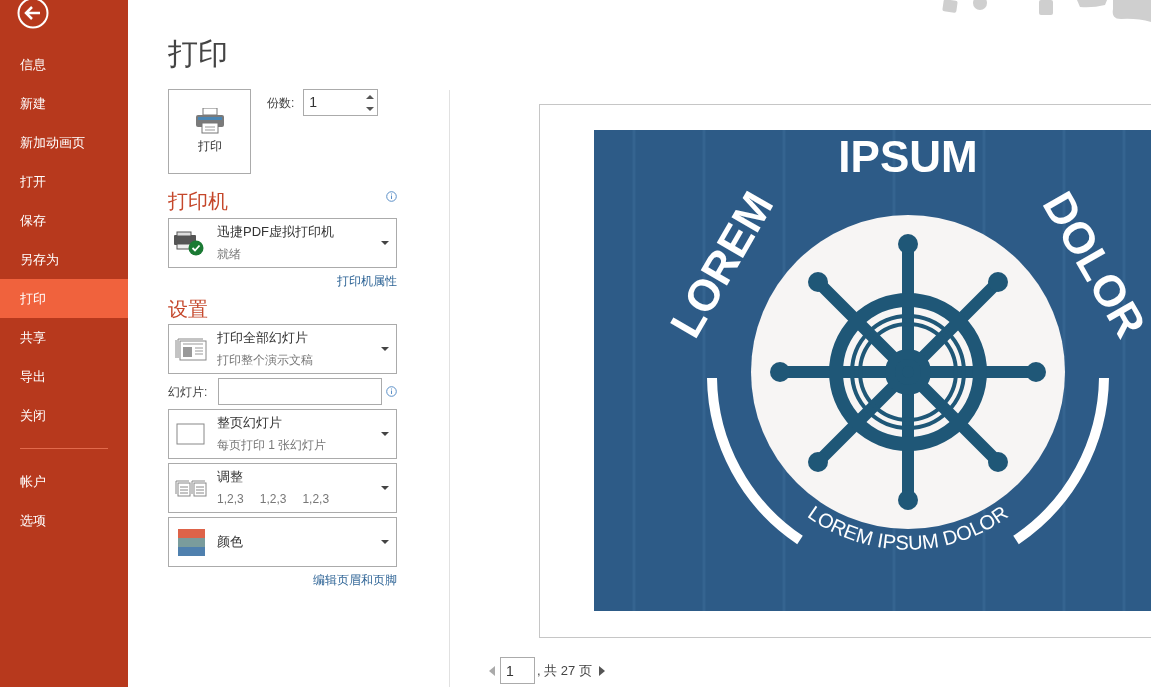 The height and width of the screenshot is (687, 1151). Describe the element at coordinates (300, 391) in the screenshot. I see `slides-field` at that location.